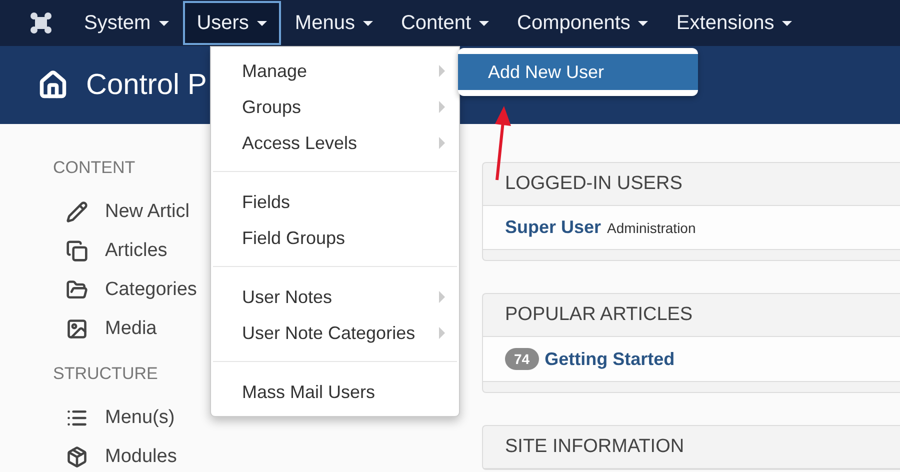 The height and width of the screenshot is (472, 900). What do you see at coordinates (335, 297) in the screenshot?
I see `menu-item: User Notes` at bounding box center [335, 297].